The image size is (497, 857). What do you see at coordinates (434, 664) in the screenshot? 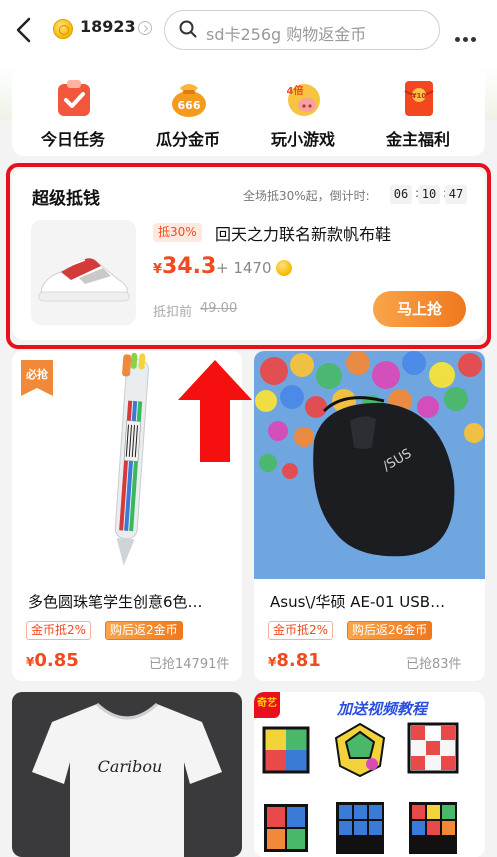
I see `sold-count: 已抢83件` at bounding box center [434, 664].